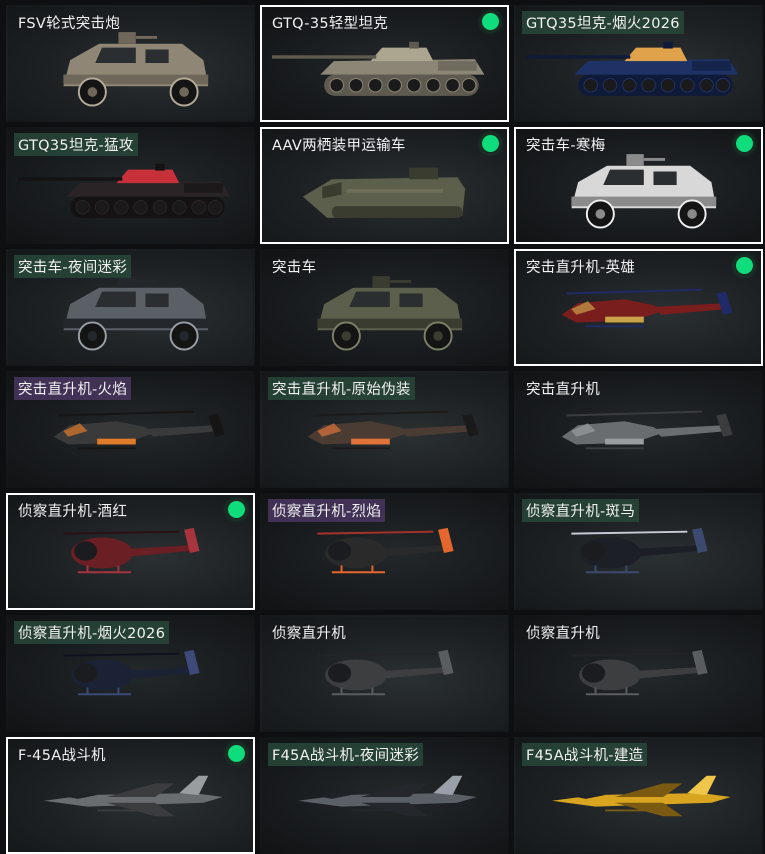 The image size is (765, 854). What do you see at coordinates (330, 24) in the screenshot?
I see `vehicle-skin-label: GTQ-35轻型坦克` at bounding box center [330, 24].